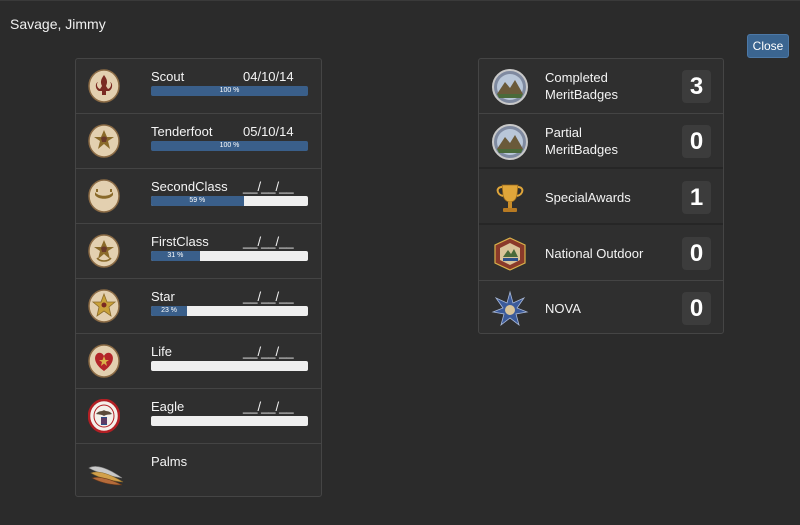 This screenshot has width=800, height=525. Describe the element at coordinates (229, 256) in the screenshot. I see `rank-progress-bar: 31 %` at that location.